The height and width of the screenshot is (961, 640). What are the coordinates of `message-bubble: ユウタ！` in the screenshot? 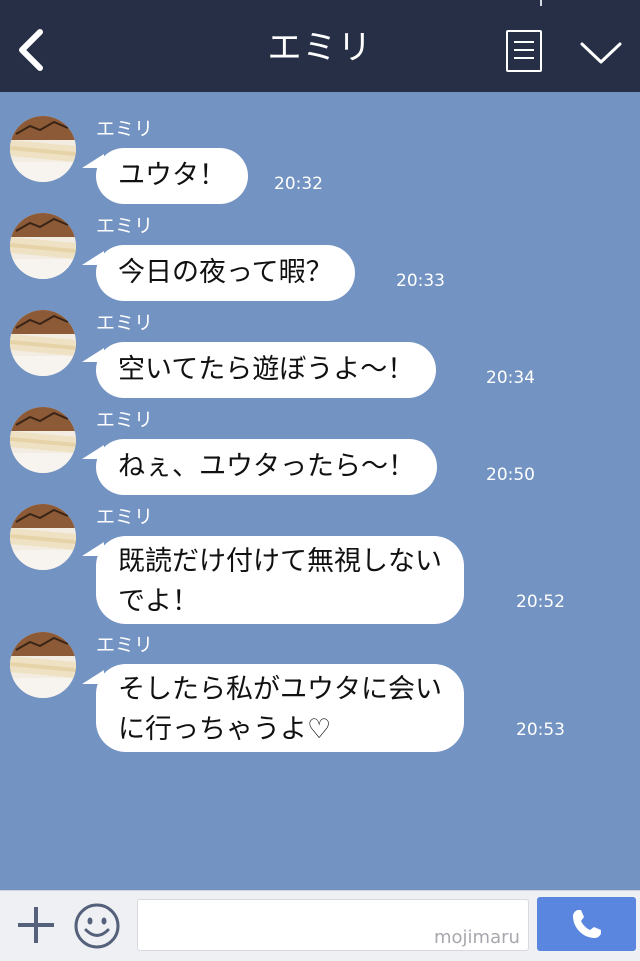 It's located at (172, 176).